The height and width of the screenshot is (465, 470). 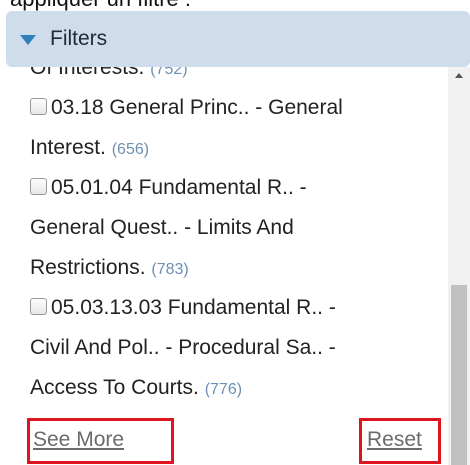 I want to click on filter-count: (783), so click(x=170, y=269).